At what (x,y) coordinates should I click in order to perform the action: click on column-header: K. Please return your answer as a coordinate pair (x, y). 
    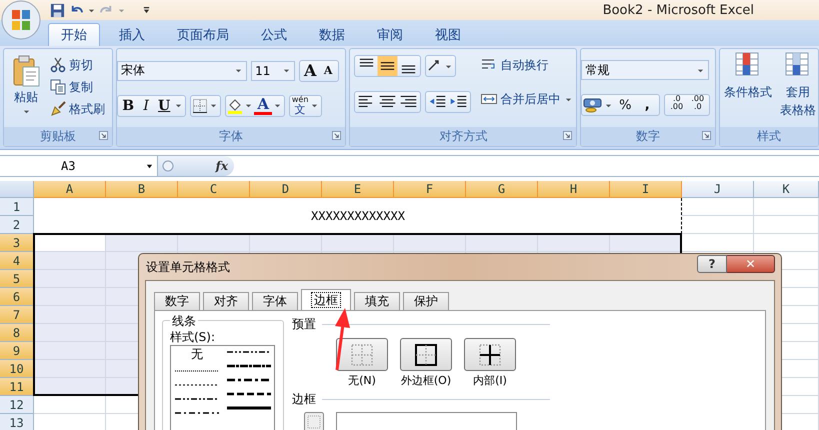
    Looking at the image, I should click on (786, 189).